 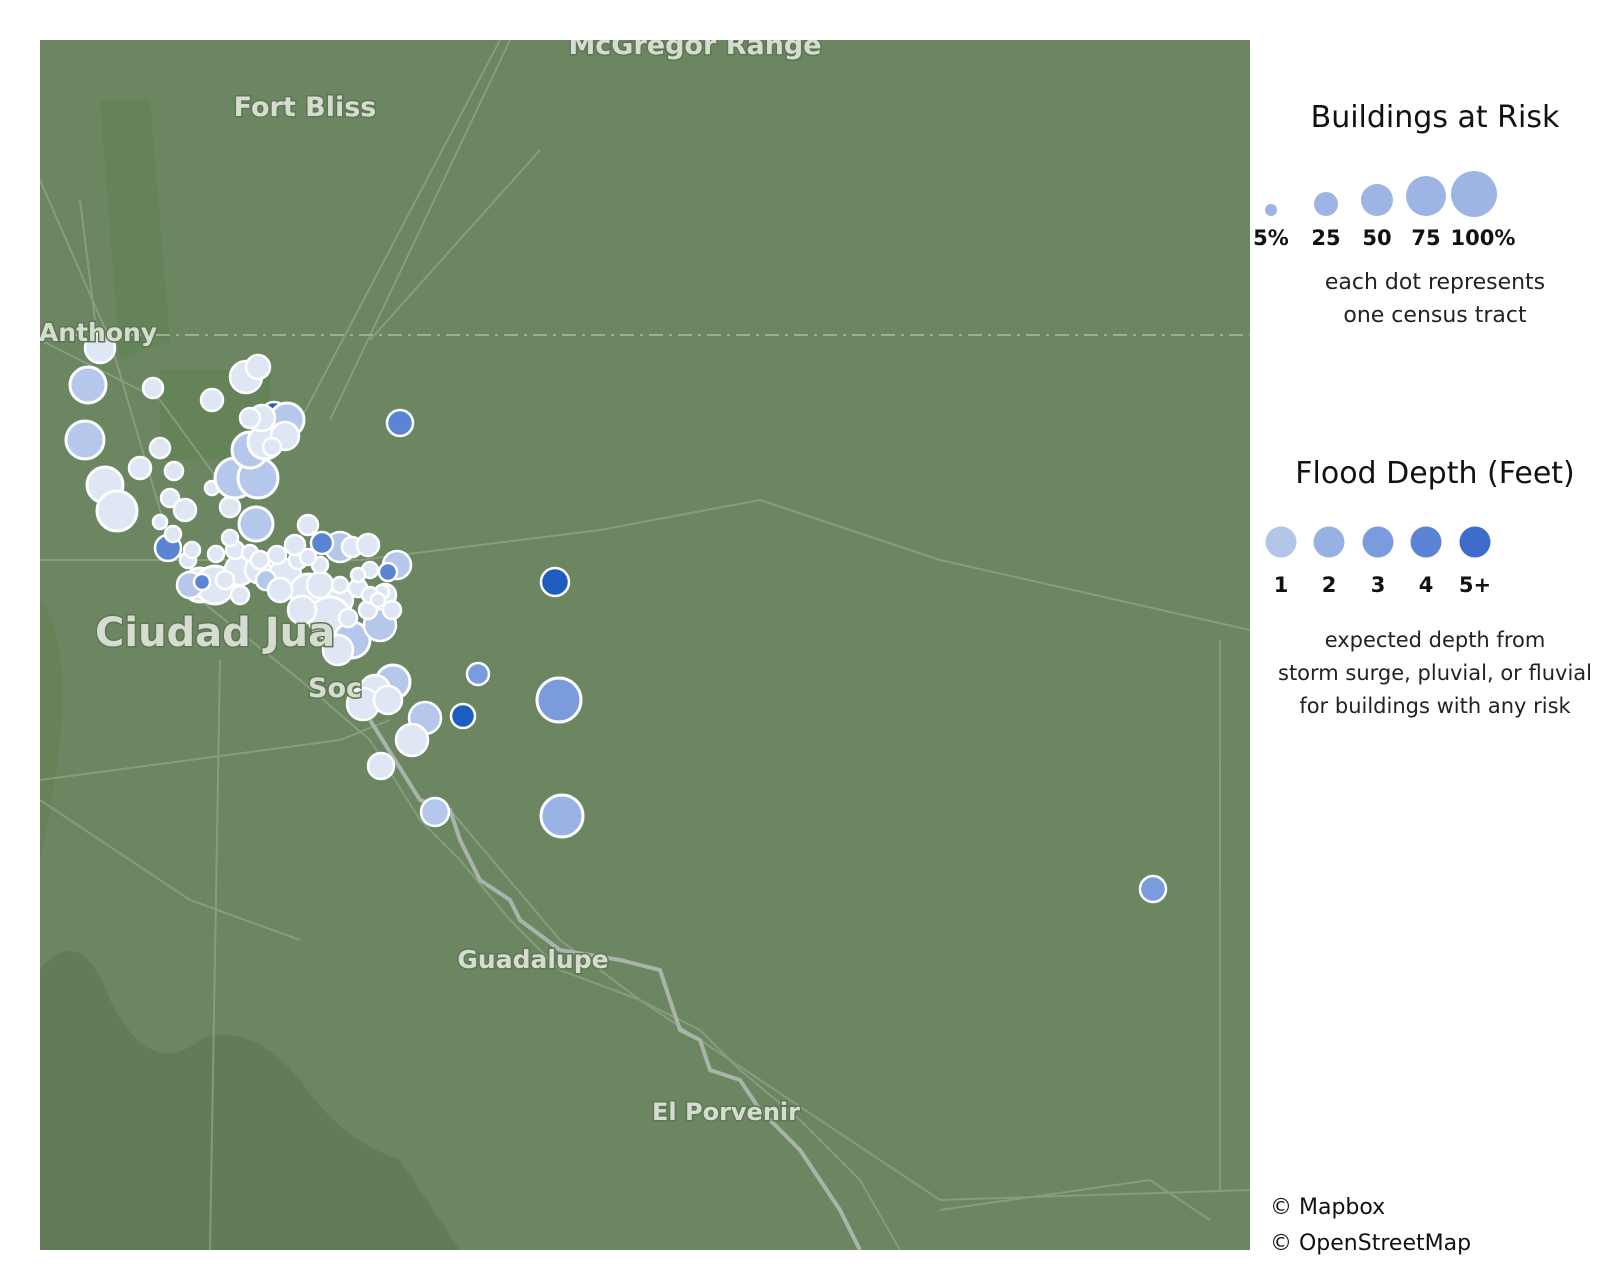 What do you see at coordinates (1271, 238) in the screenshot?
I see `legend-size-label: 5%` at bounding box center [1271, 238].